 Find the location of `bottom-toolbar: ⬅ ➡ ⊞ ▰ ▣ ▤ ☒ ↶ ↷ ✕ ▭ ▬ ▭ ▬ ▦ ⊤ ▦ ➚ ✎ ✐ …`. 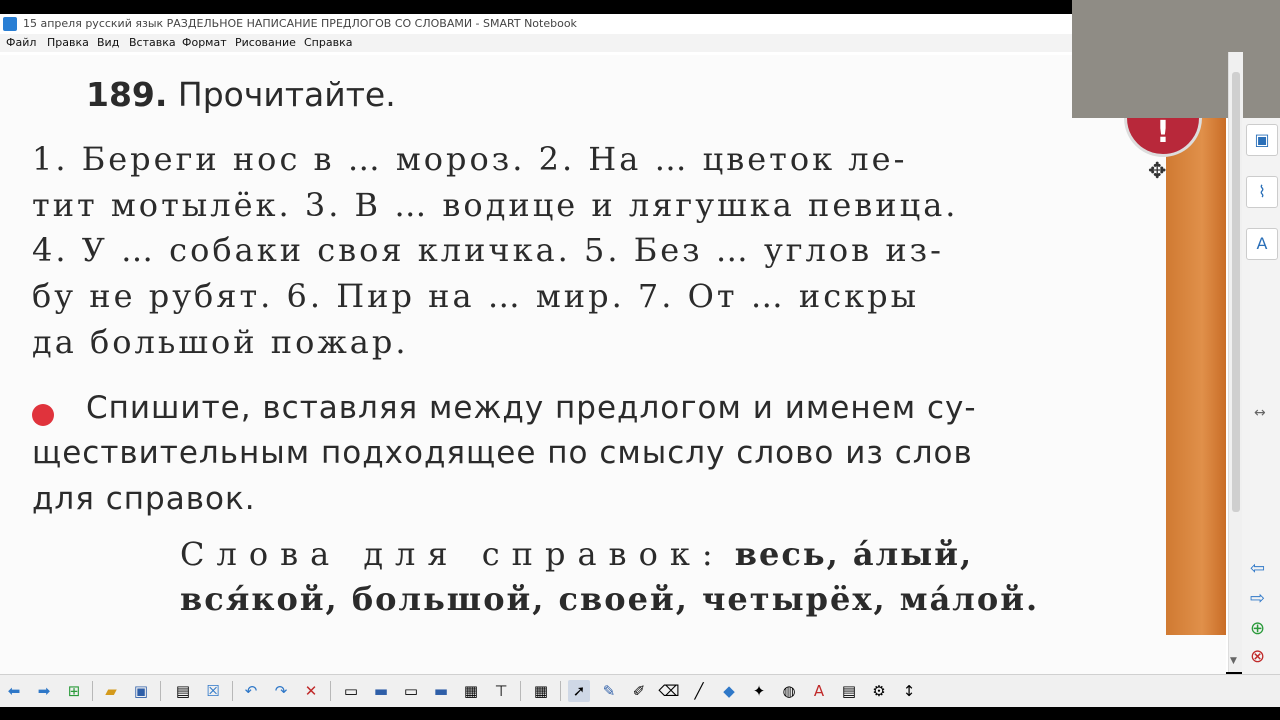

bottom-toolbar: ⬅ ➡ ⊞ ▰ ▣ ▤ ☒ ↶ ↷ ✕ ▭ ▬ ▭ ▬ ▦ ⊤ ▦ ➚ ✎ ✐ … is located at coordinates (640, 690).